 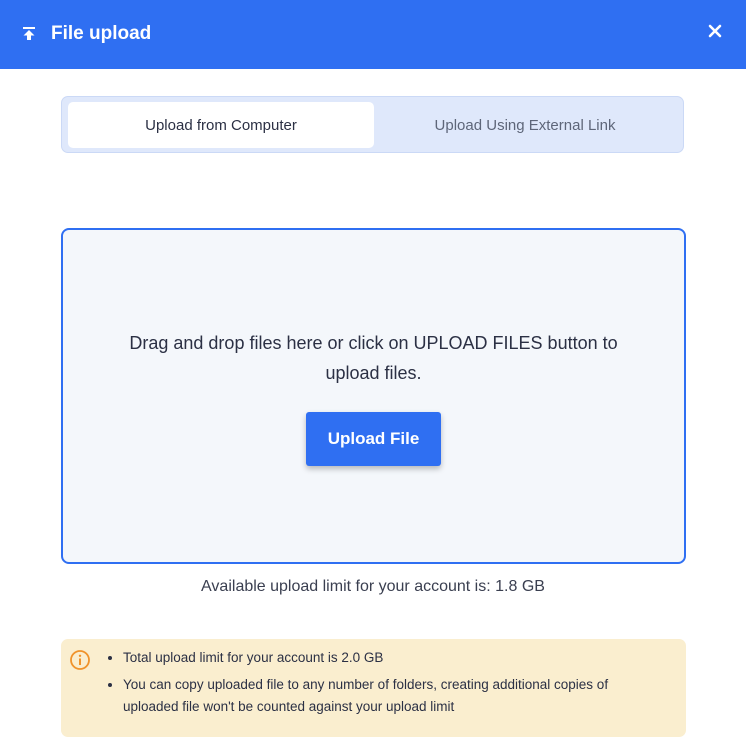 What do you see at coordinates (373, 439) in the screenshot?
I see `upload-file-button: Upload File` at bounding box center [373, 439].